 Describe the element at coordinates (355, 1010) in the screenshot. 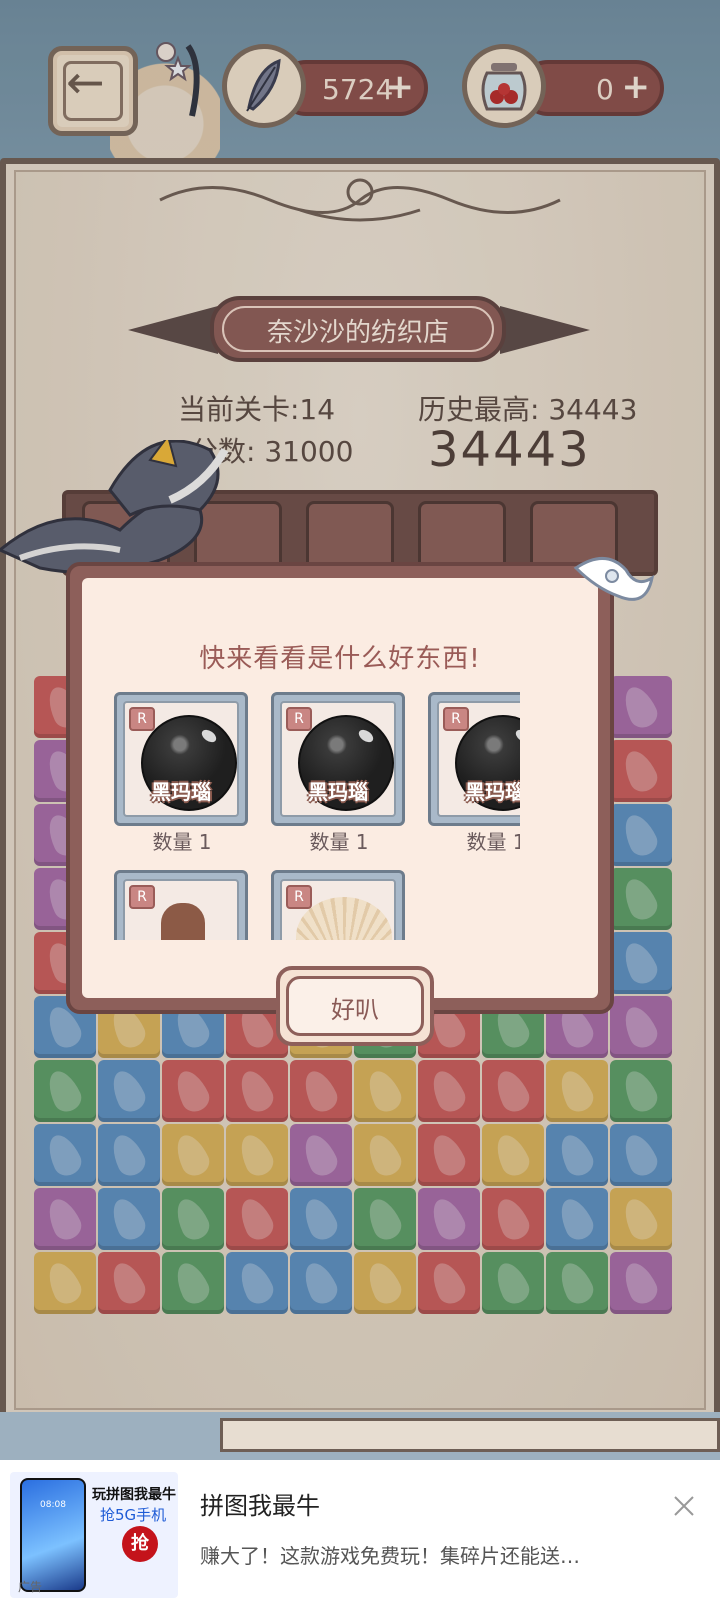

I see `ok-button-label: 好叭` at that location.